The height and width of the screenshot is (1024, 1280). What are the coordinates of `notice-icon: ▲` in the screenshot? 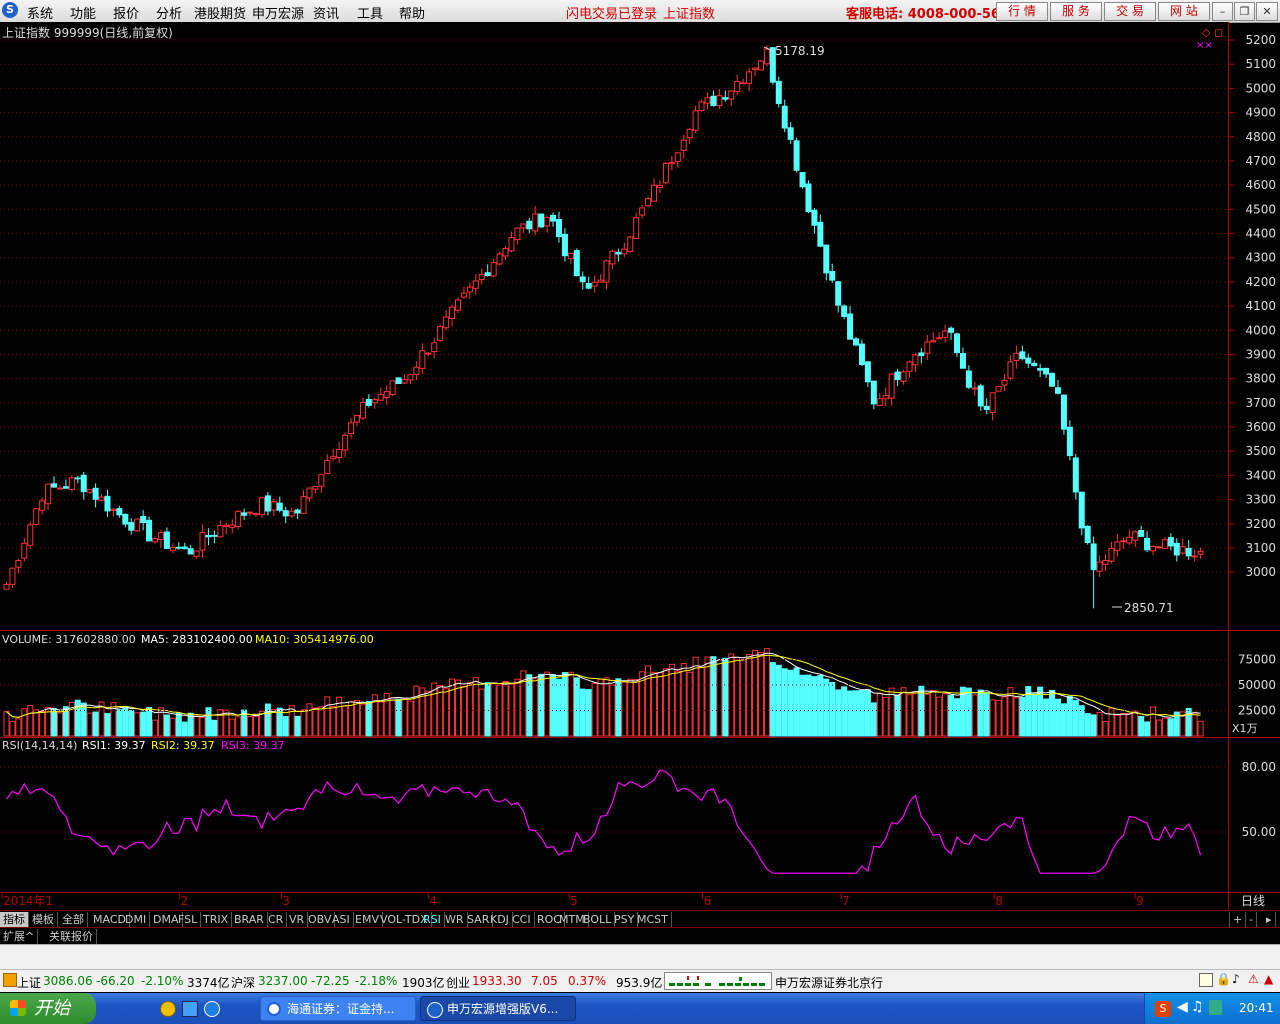 It's located at (1268, 979).